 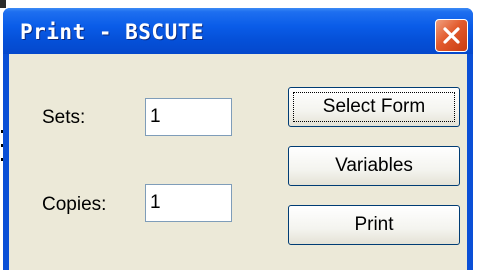 I want to click on variables-button: Variables, so click(x=374, y=166).